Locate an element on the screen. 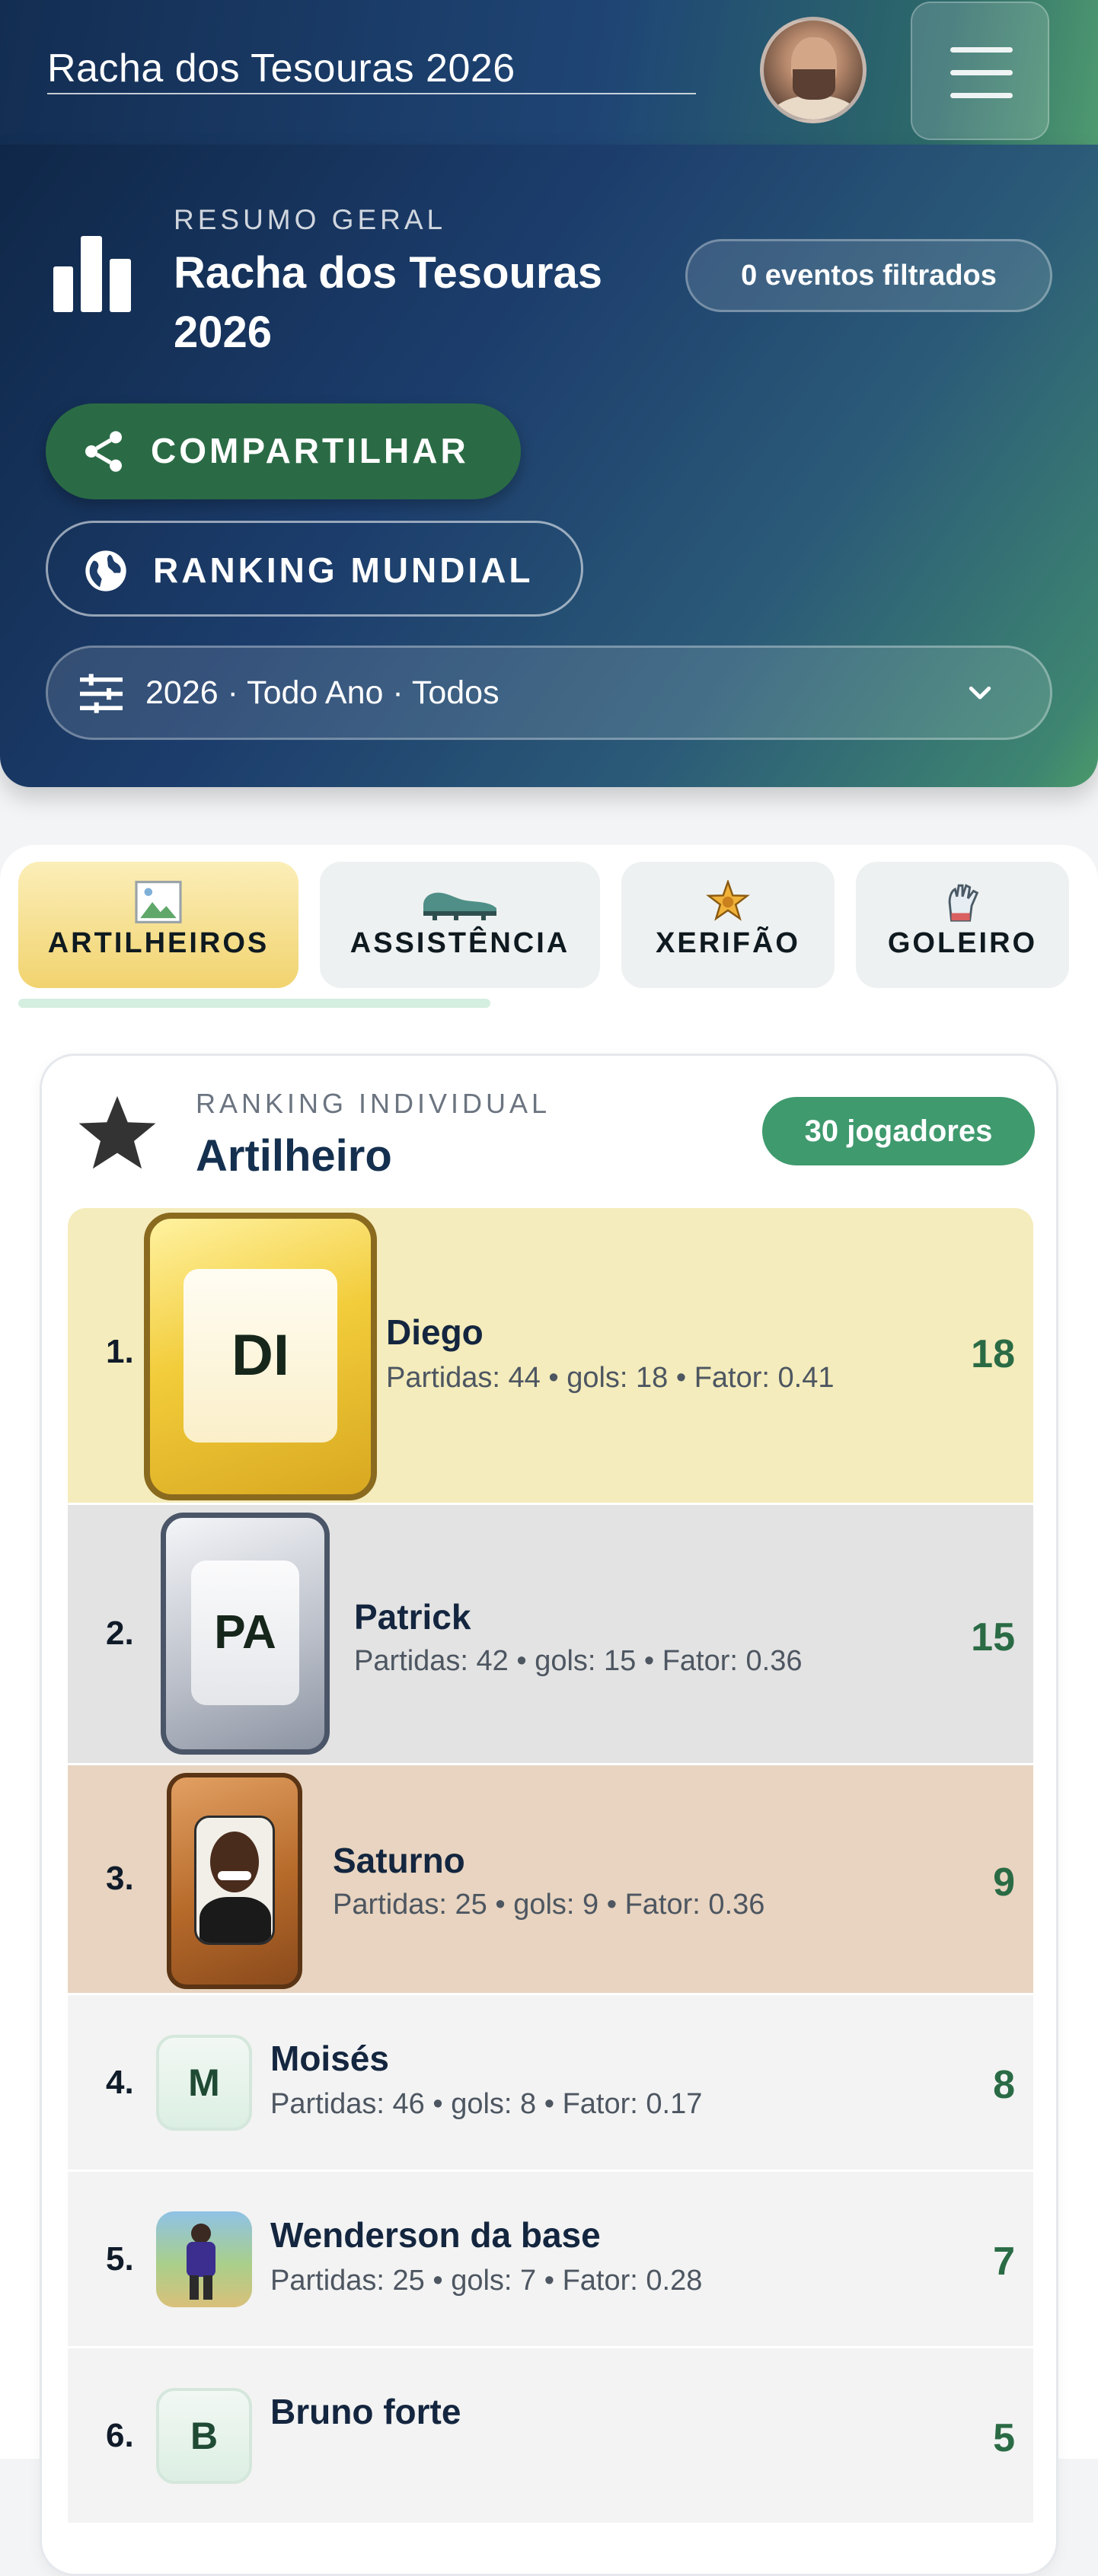  user-avatar is located at coordinates (813, 70).